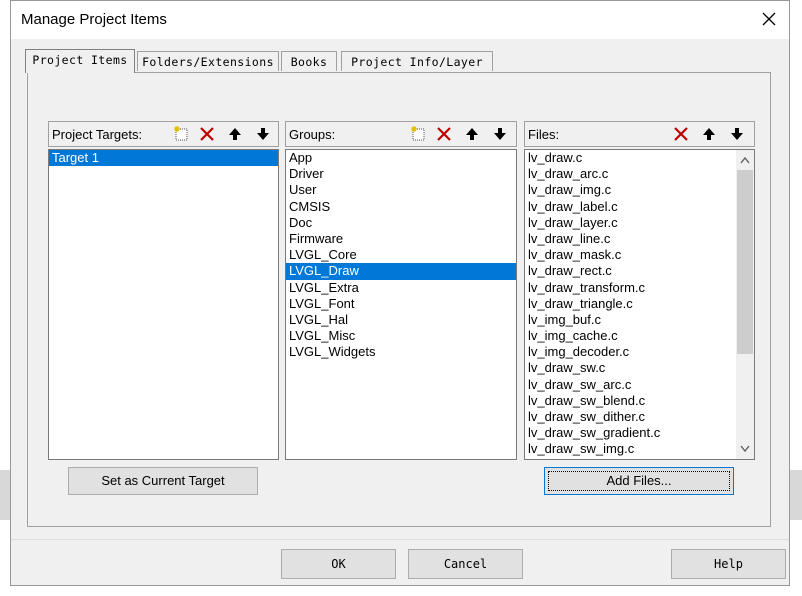  What do you see at coordinates (639, 352) in the screenshot?
I see `list-item: lv_img_decoder.c` at bounding box center [639, 352].